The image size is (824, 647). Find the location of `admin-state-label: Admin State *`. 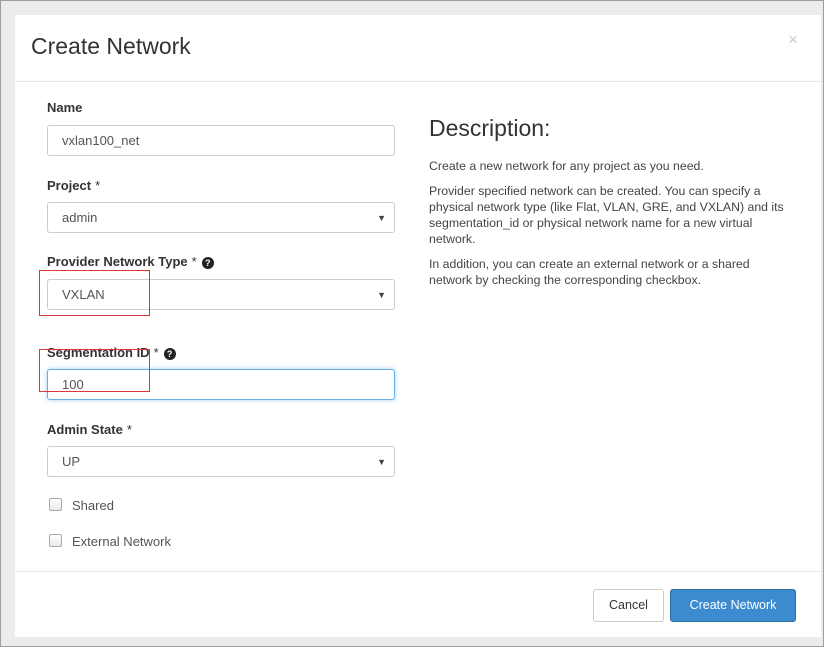

admin-state-label: Admin State * is located at coordinates (89, 429).